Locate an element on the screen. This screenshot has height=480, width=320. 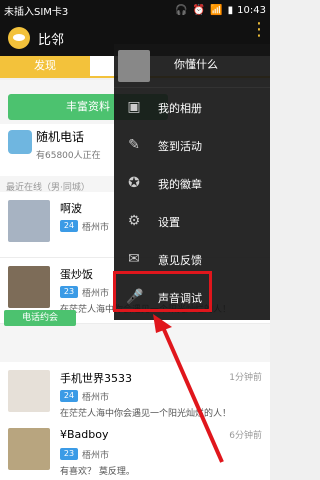
user-row: 手机世界3533 24 梧州市 在茫茫人海中你会遇见一个阳光灿烂的人！ 1分钟前 is located at coordinates (135, 395).